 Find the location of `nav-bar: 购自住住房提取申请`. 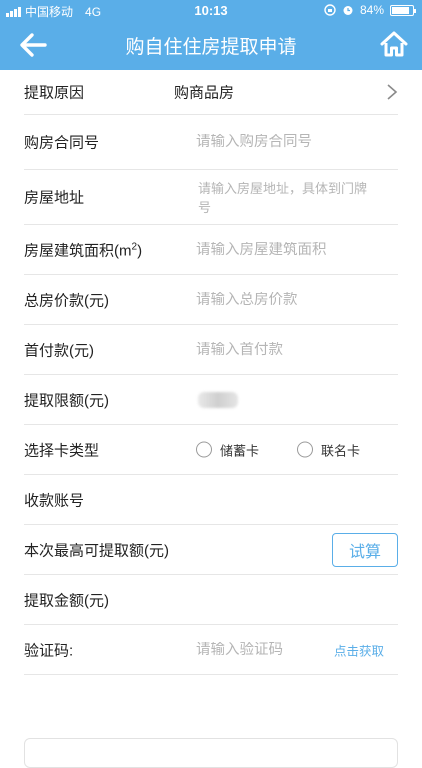

nav-bar: 购自住住房提取申请 is located at coordinates (211, 45).